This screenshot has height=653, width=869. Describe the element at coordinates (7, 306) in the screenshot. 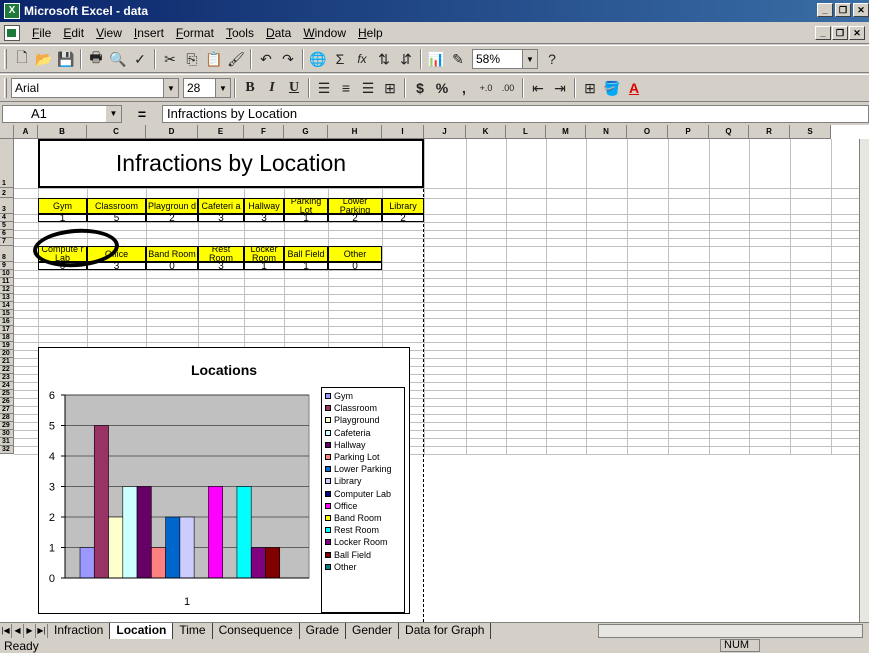

I see `row-header-14: 14` at that location.